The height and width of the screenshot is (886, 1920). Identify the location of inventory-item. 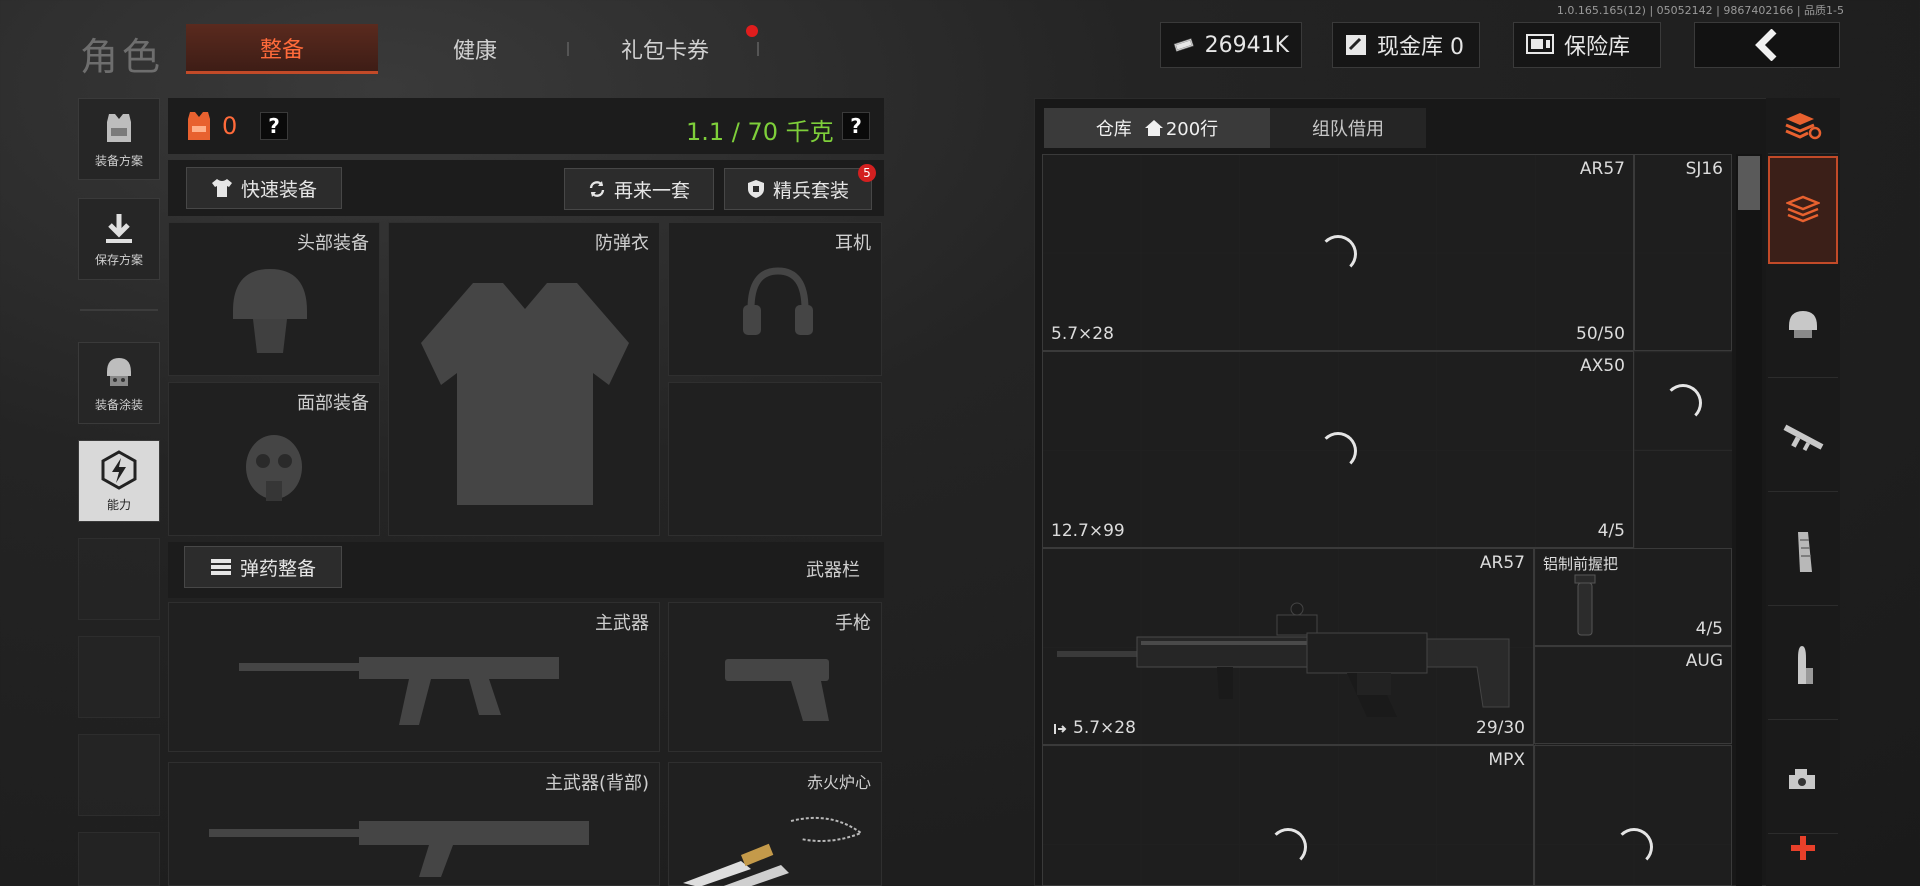
(1633, 815).